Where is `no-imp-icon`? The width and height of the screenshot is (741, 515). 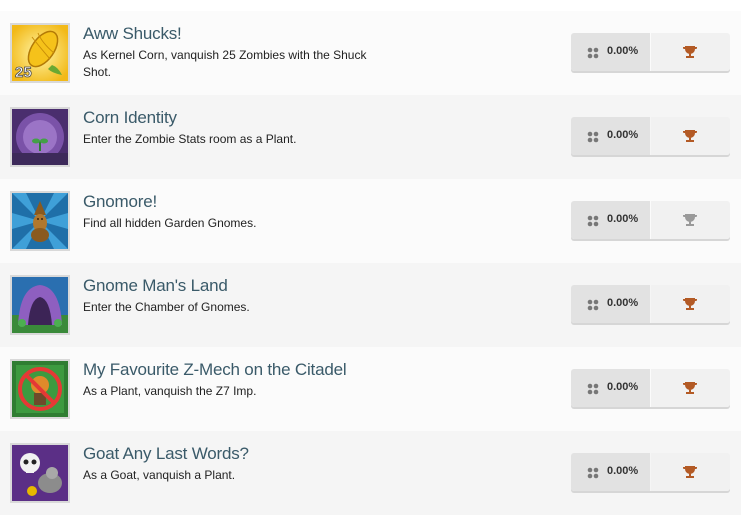
no-imp-icon is located at coordinates (40, 389).